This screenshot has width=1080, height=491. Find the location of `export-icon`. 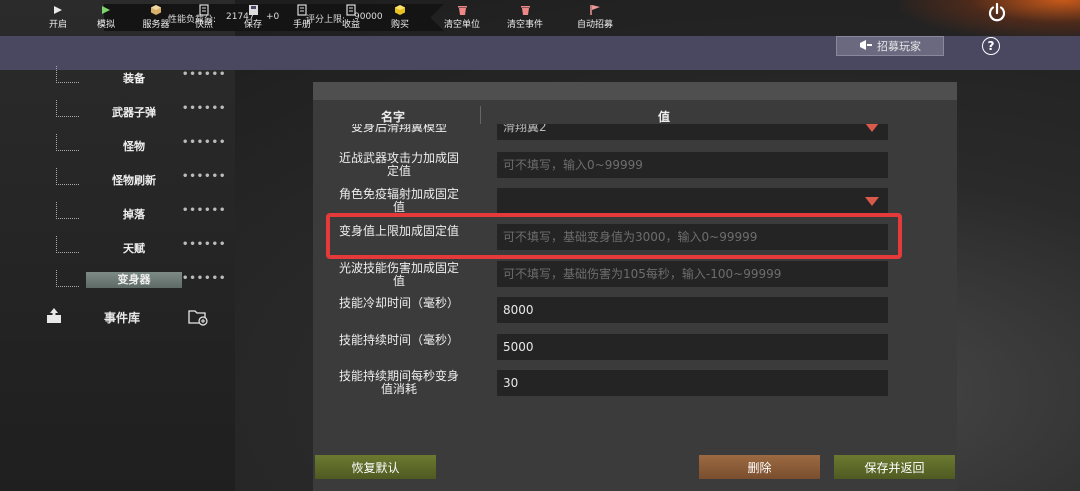

export-icon is located at coordinates (54, 317).